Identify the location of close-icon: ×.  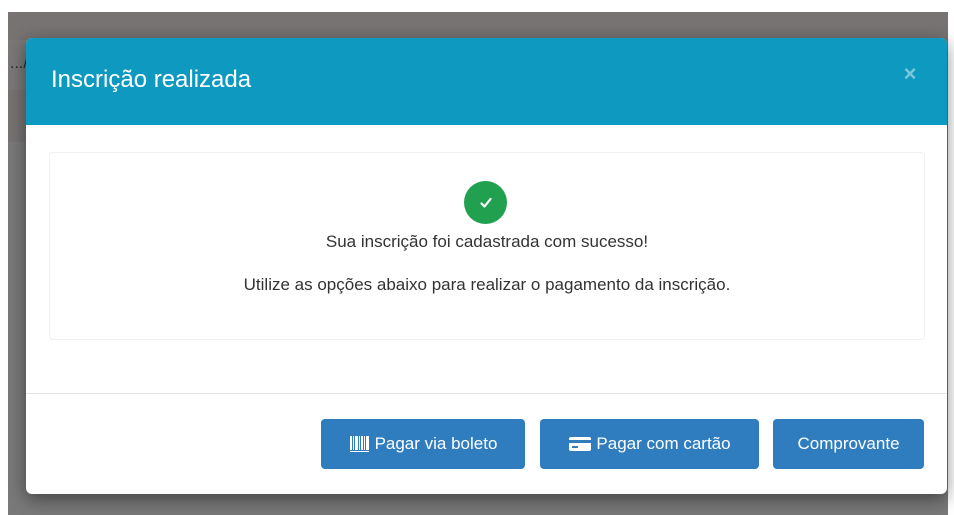
(910, 74).